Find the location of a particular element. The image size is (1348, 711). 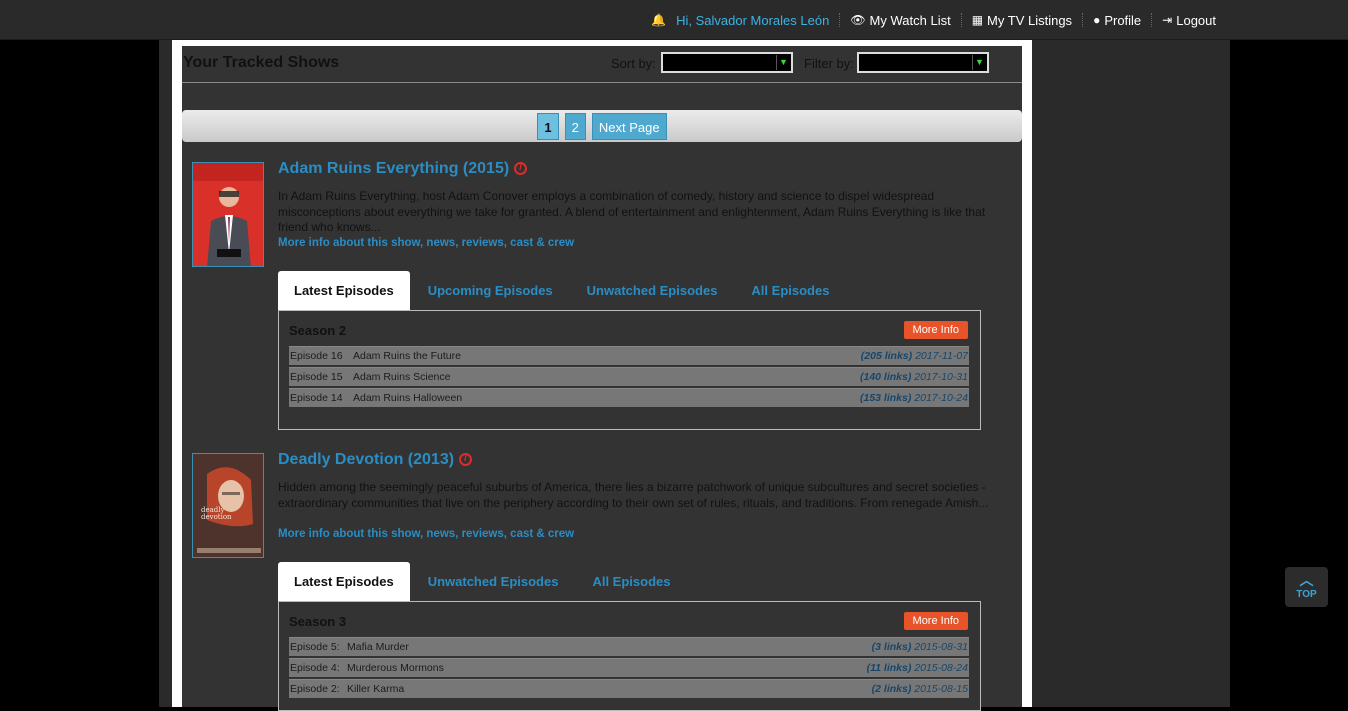

show-title-text: Deadly Devotion (2013) is located at coordinates (366, 459).